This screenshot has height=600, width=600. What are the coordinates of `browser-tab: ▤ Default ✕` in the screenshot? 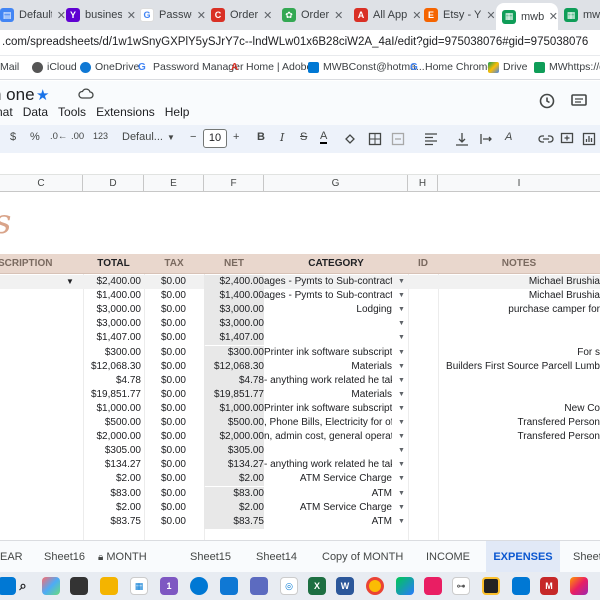 It's located at (33, 15).